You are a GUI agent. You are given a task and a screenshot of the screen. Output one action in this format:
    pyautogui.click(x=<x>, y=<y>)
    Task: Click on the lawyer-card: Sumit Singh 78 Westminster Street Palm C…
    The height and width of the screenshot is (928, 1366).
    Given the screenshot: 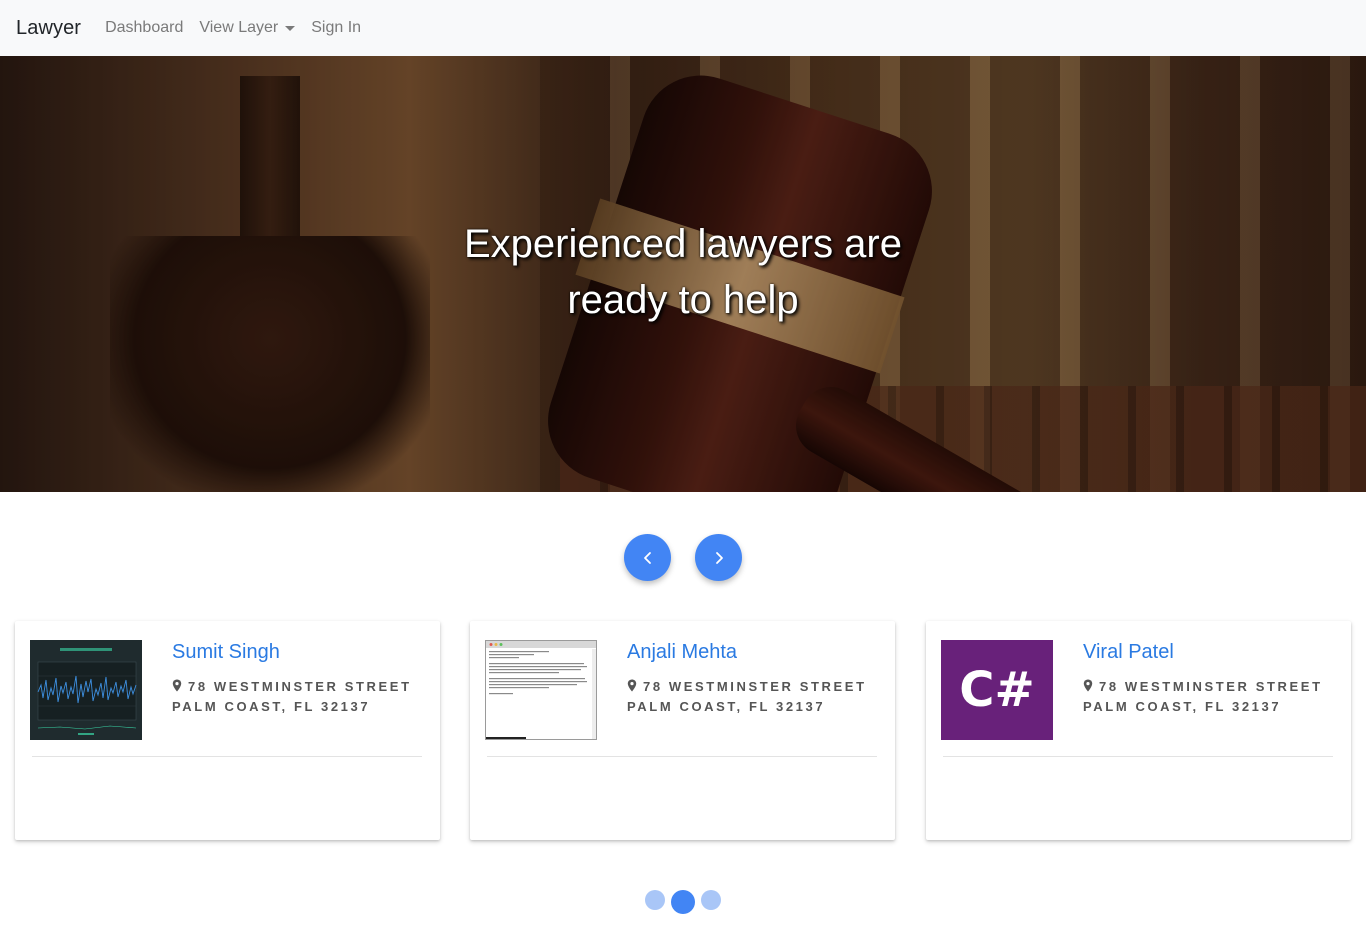 What is the action you would take?
    pyautogui.click(x=227, y=730)
    